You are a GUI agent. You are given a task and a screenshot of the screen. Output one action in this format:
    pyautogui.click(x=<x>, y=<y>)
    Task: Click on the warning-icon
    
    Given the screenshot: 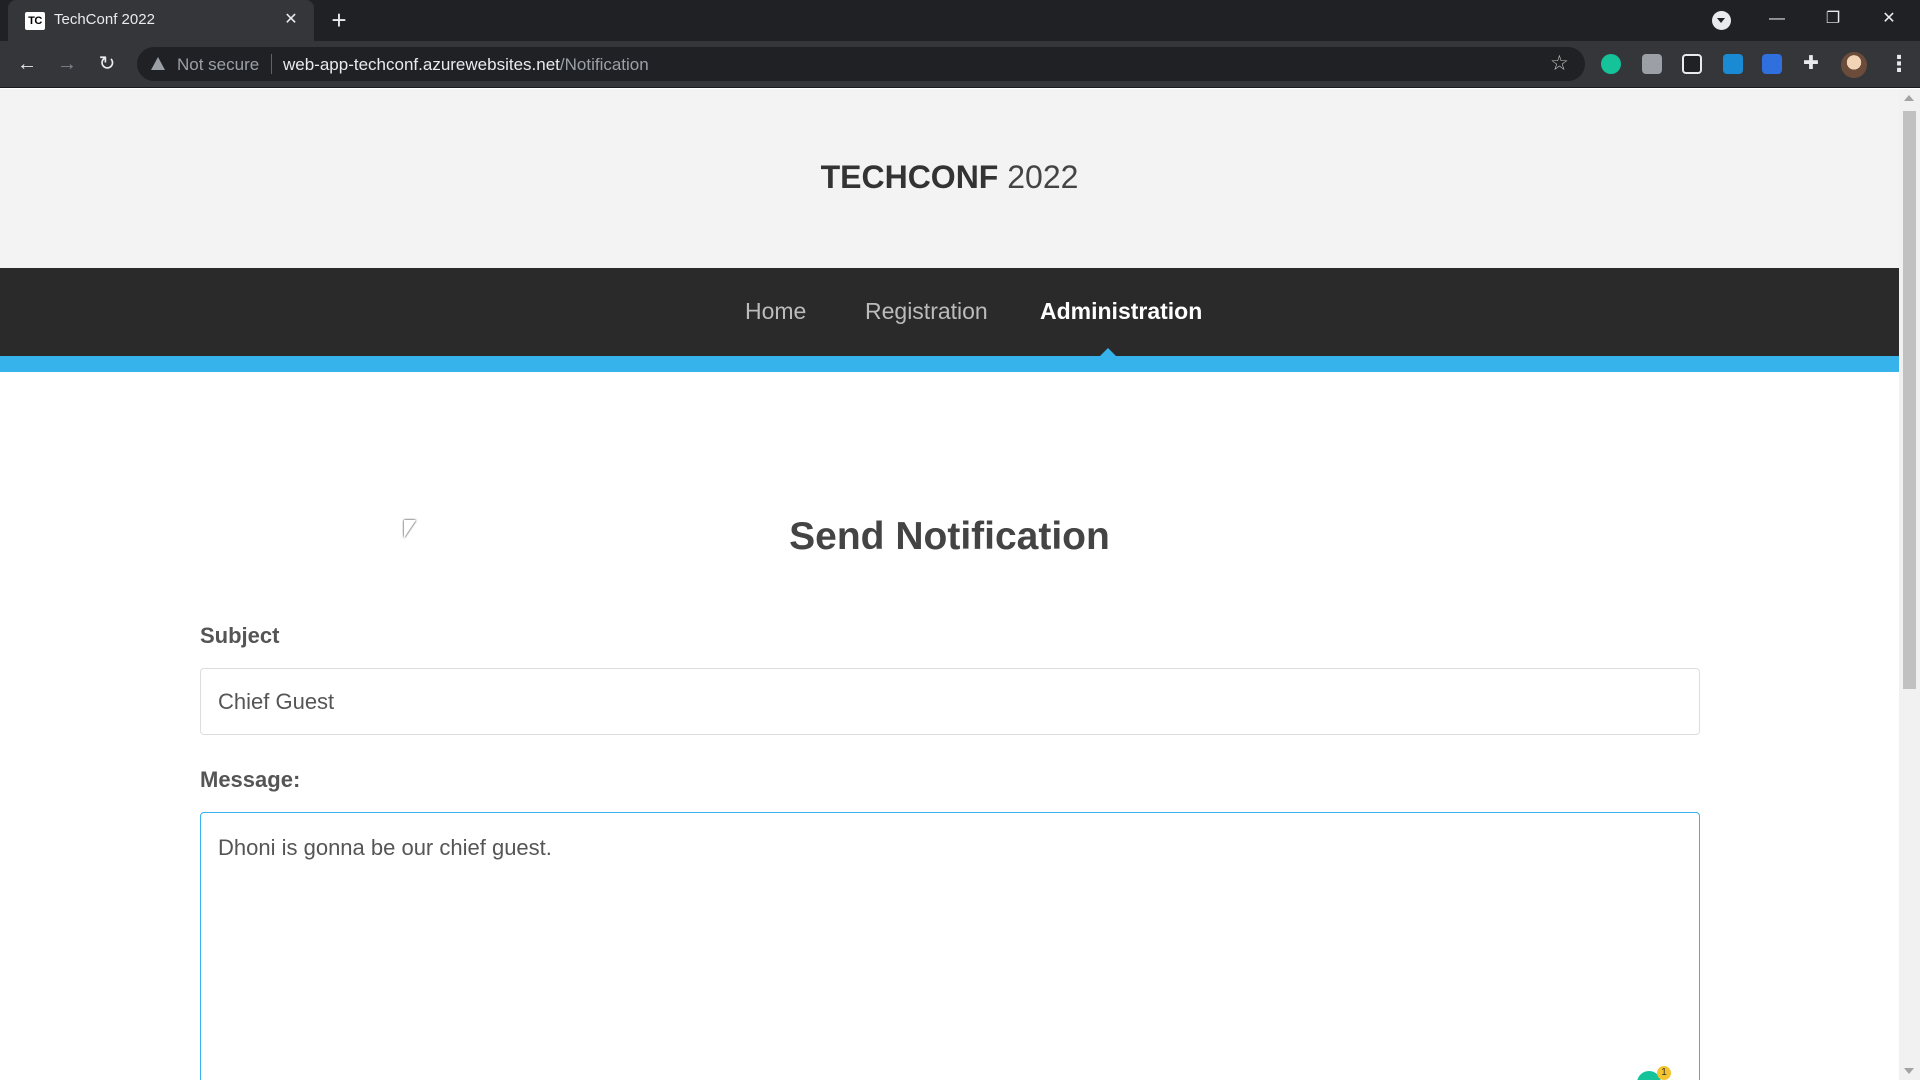 What is the action you would take?
    pyautogui.click(x=158, y=63)
    